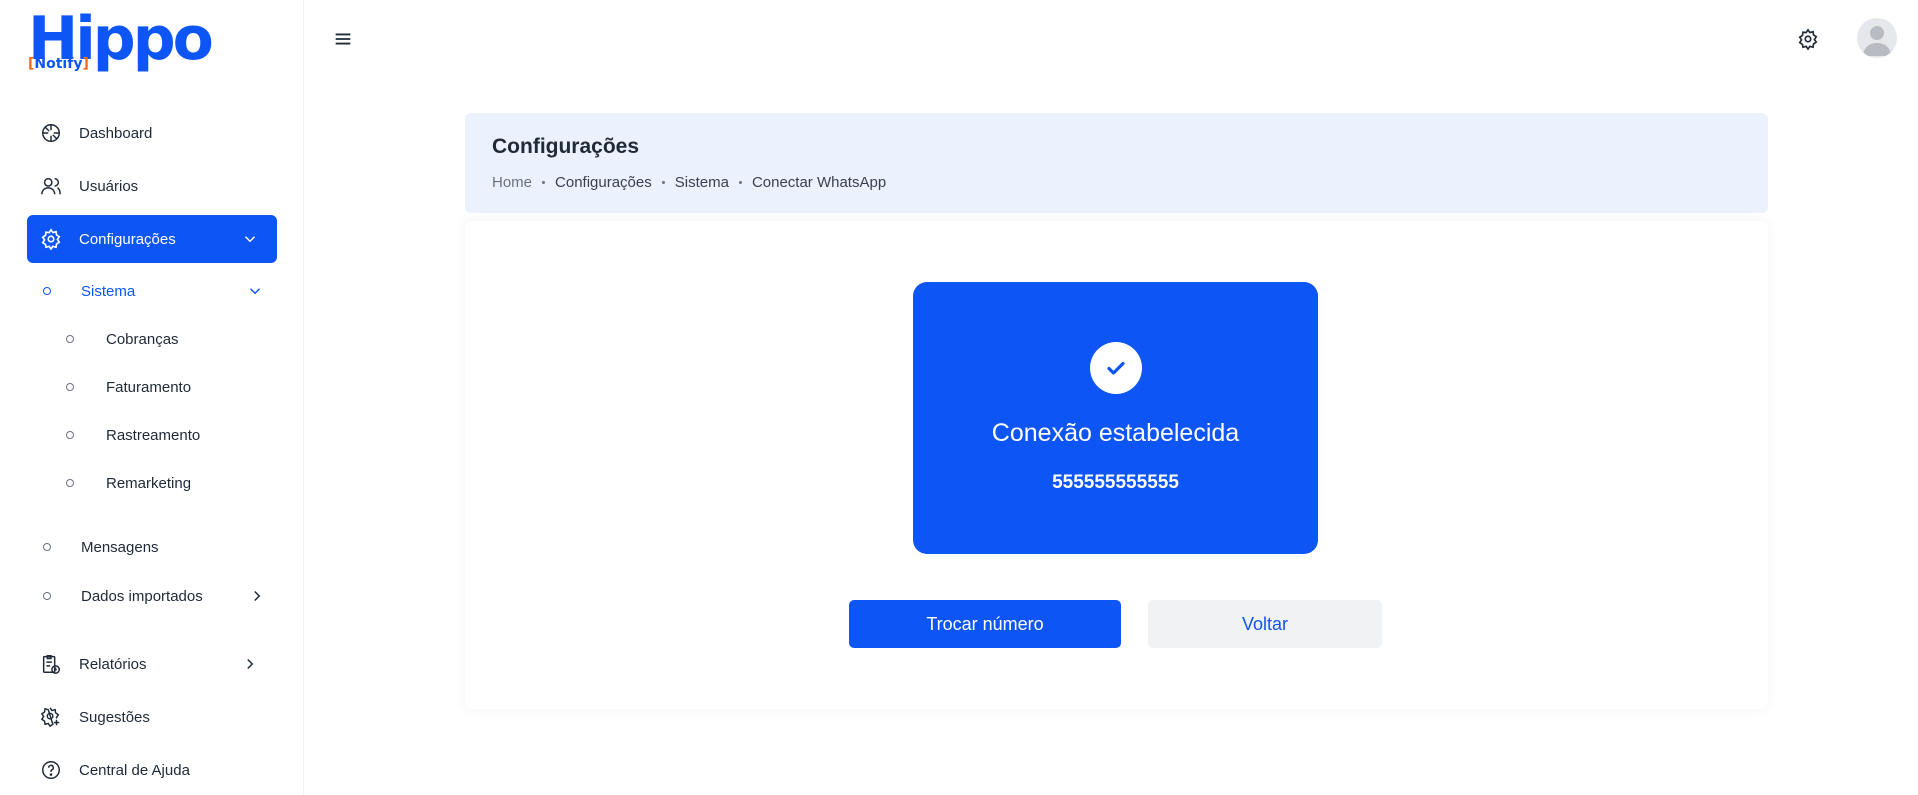 This screenshot has width=1918, height=795. I want to click on check-icon, so click(1116, 368).